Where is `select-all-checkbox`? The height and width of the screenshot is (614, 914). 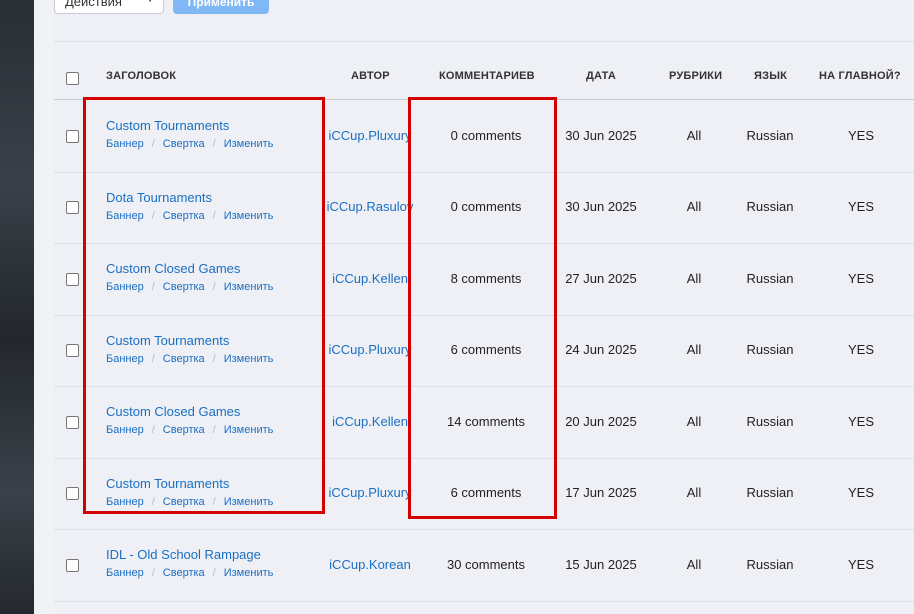
select-all-checkbox is located at coordinates (72, 78).